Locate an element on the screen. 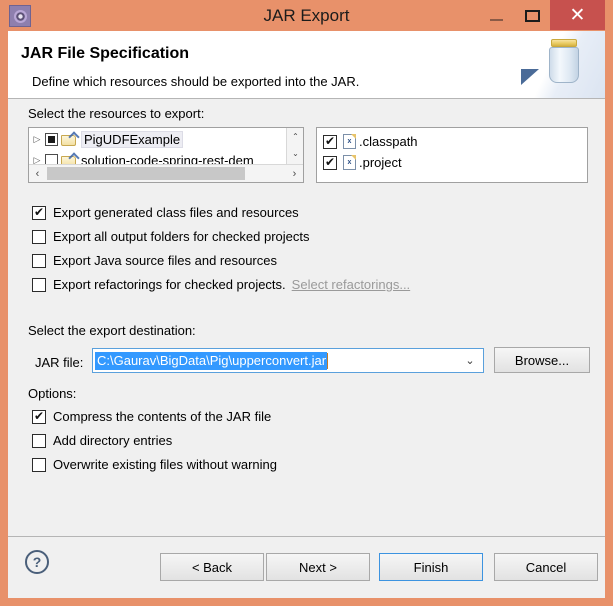 The width and height of the screenshot is (613, 606). scroll-down-icon: ⌄ is located at coordinates (295, 153).